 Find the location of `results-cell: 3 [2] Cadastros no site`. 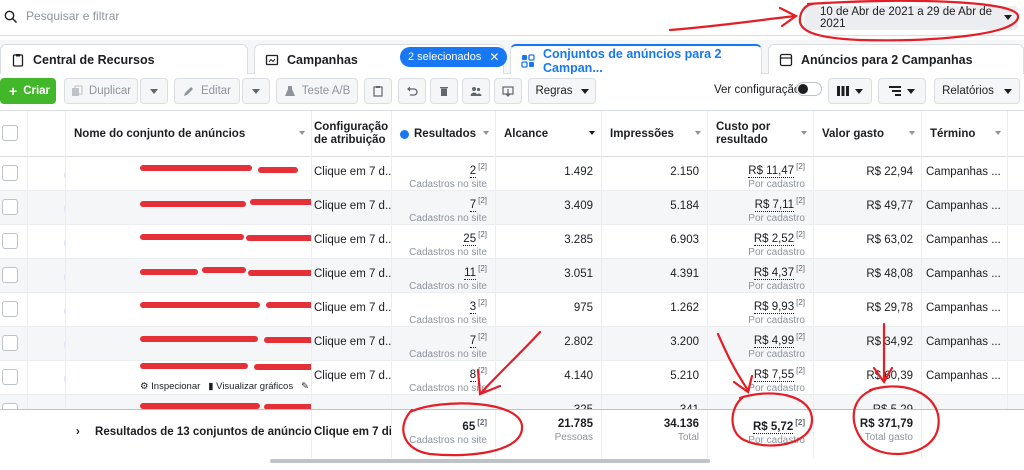

results-cell: 3 [2] Cadastros no site is located at coordinates (444, 310).